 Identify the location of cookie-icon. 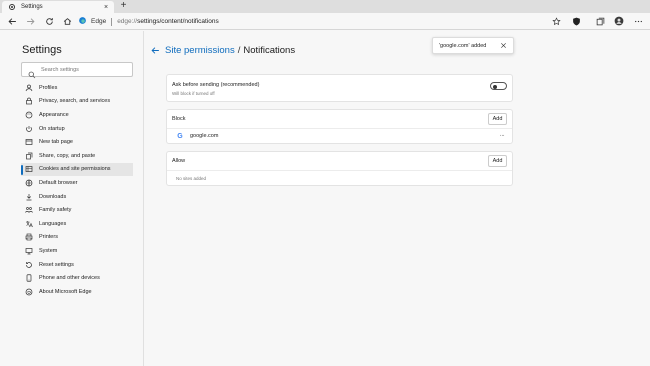
(29, 169).